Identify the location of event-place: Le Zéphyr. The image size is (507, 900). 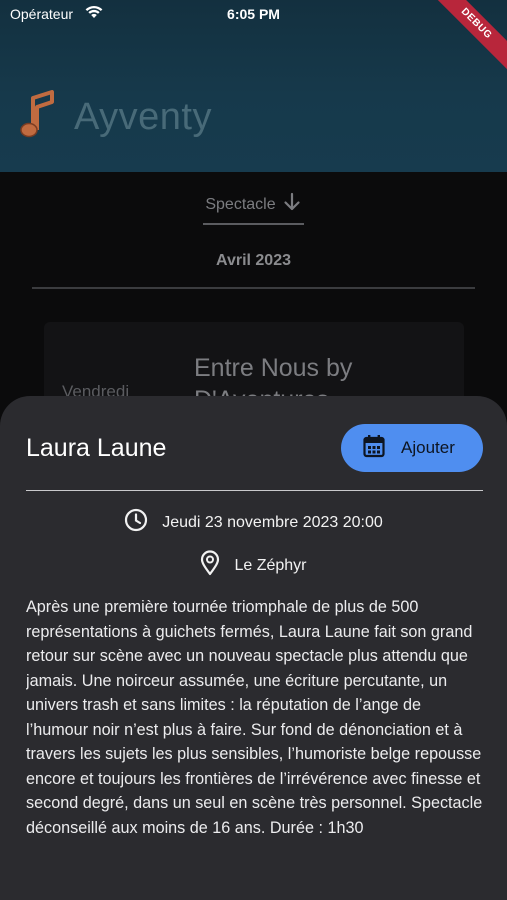
(270, 565).